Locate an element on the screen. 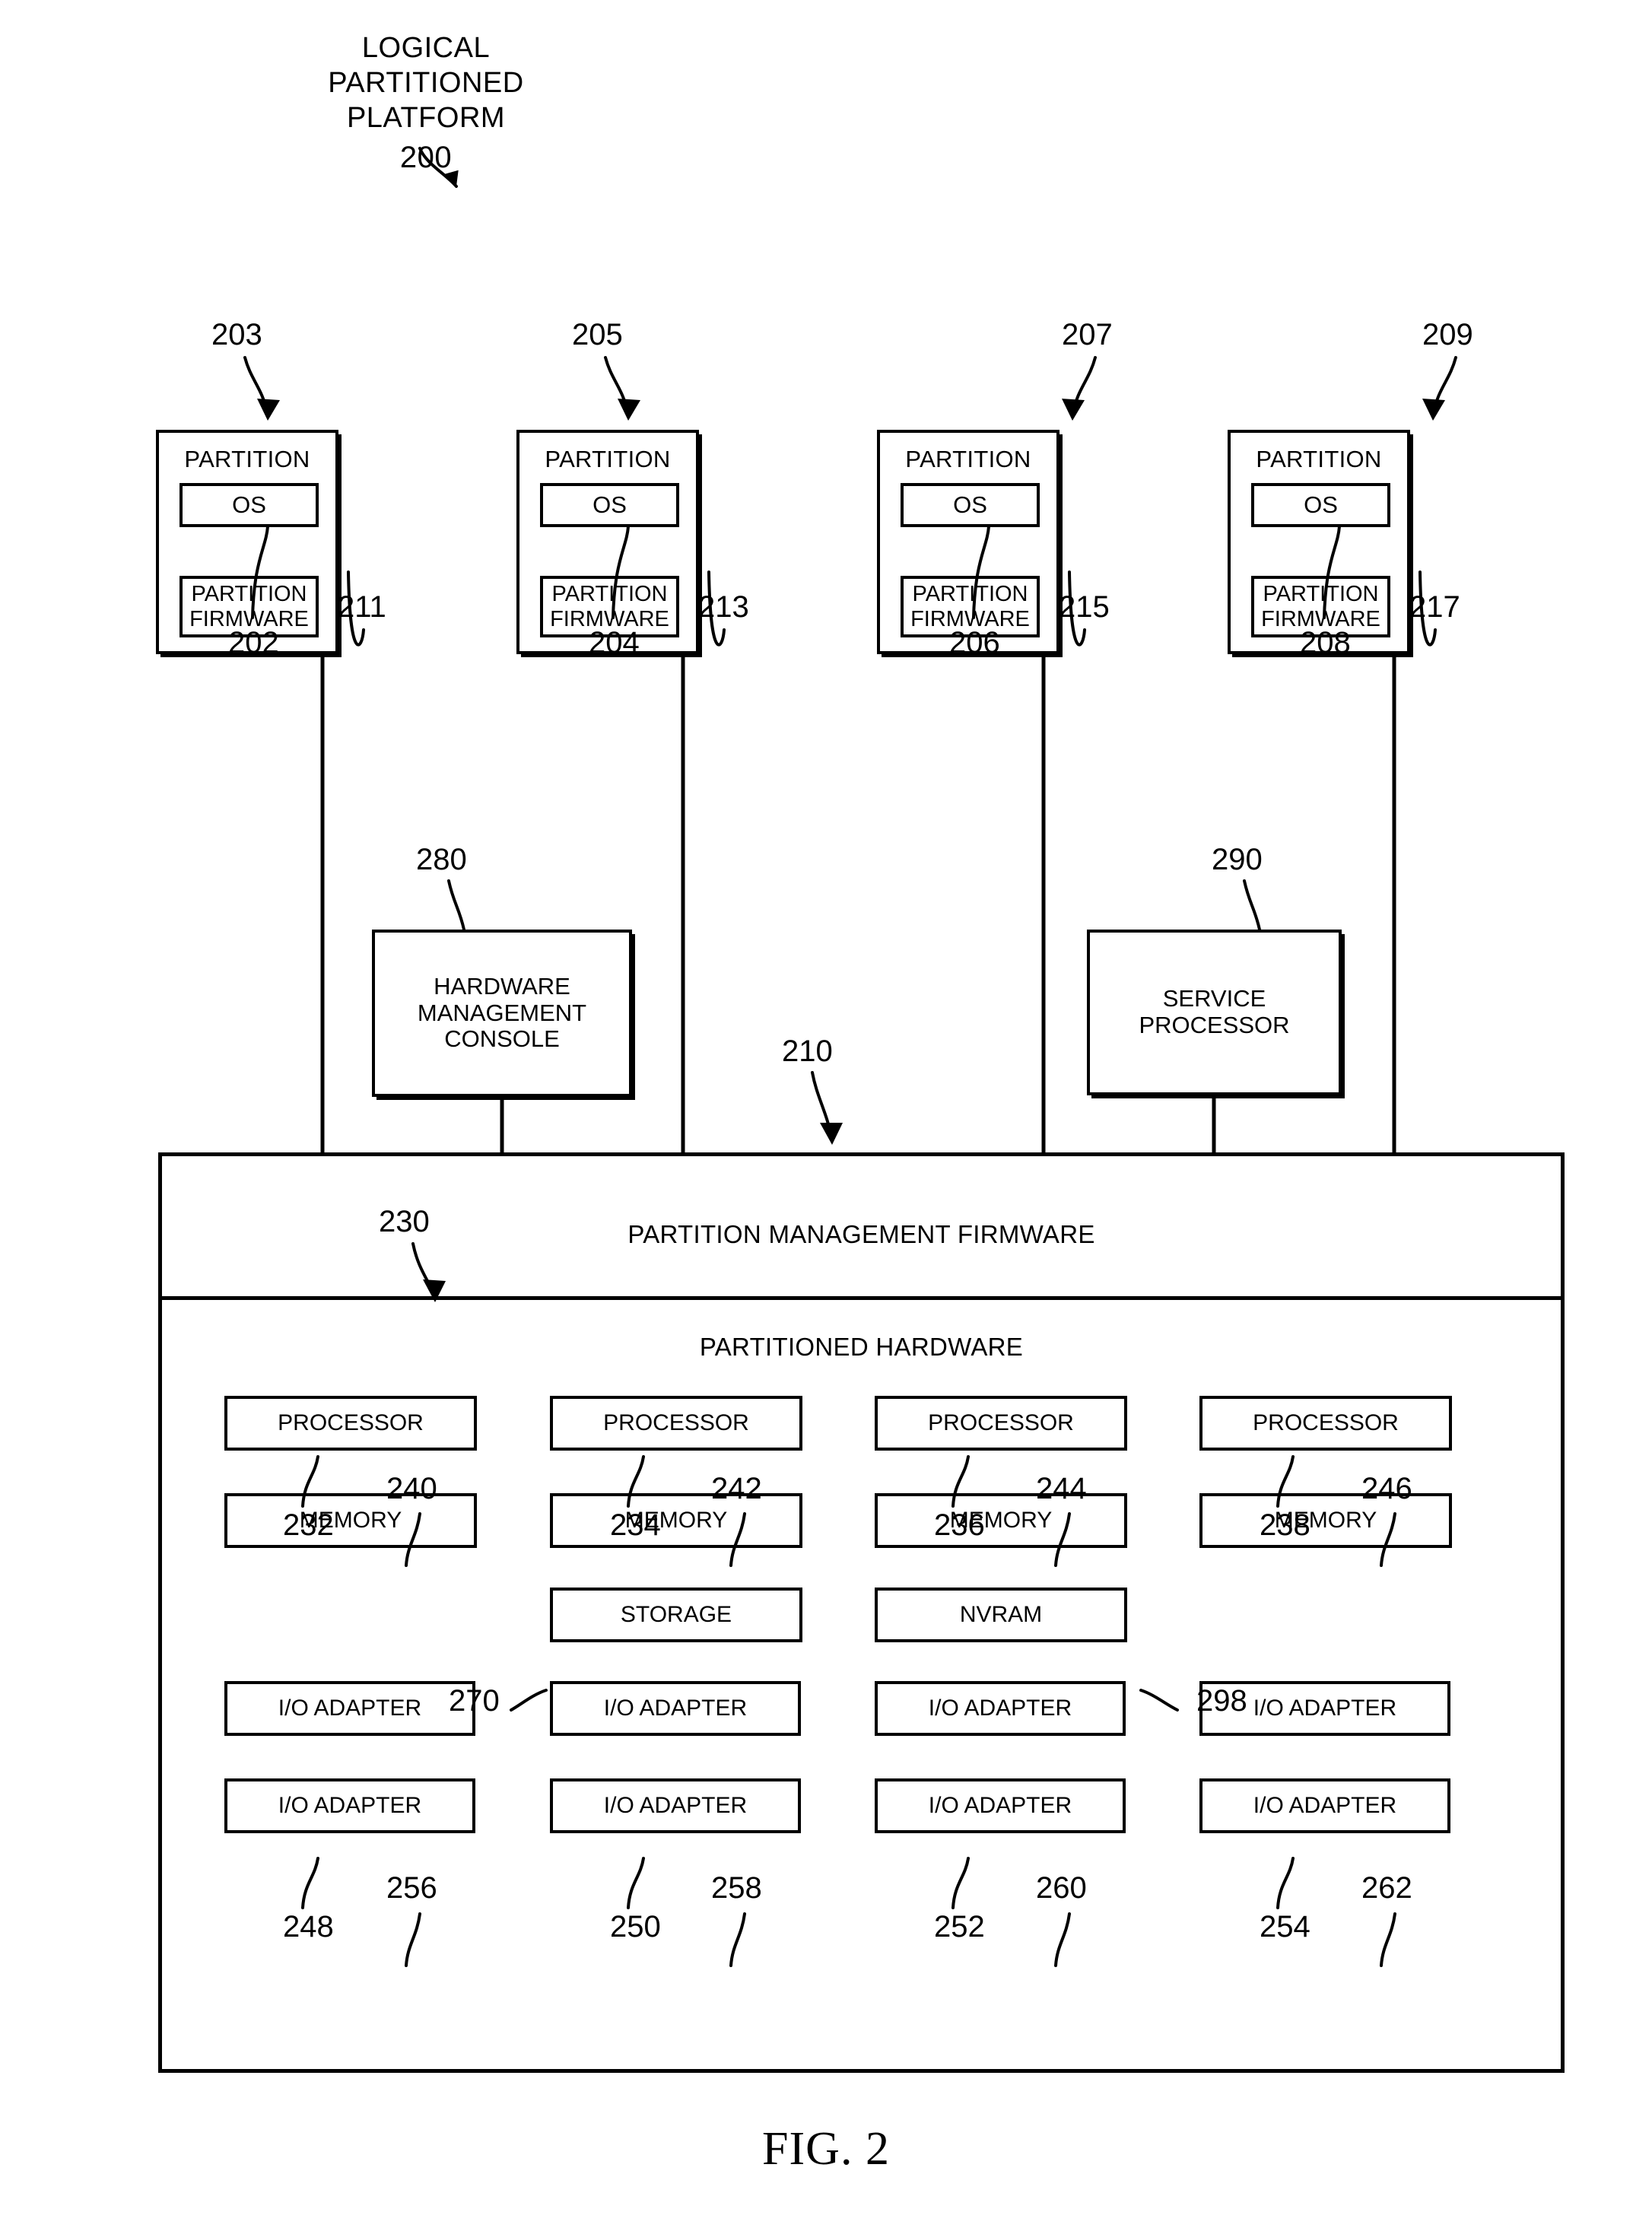 The height and width of the screenshot is (2228, 1652). ref-numeral-partition-2: 205 is located at coordinates (597, 334).